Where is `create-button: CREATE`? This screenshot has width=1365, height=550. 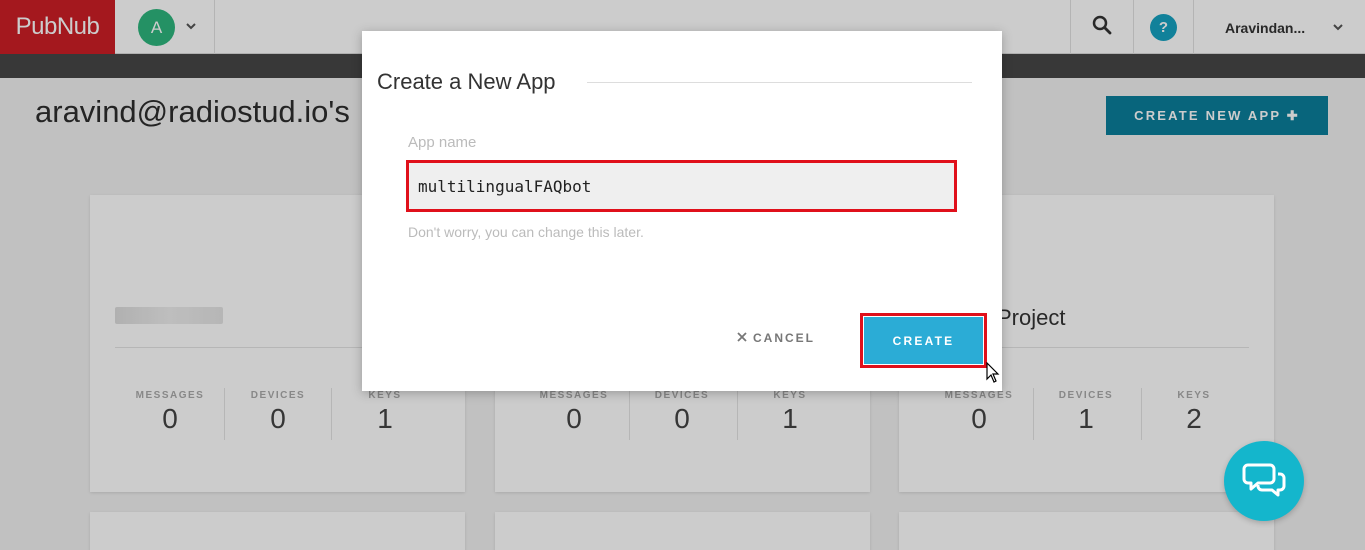
create-button: CREATE is located at coordinates (923, 340).